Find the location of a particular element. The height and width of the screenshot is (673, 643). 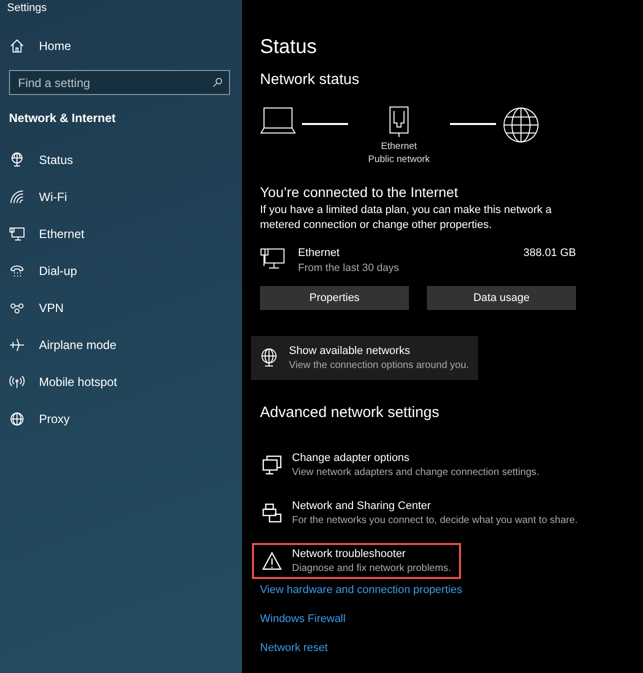

ethernet-port-icon is located at coordinates (399, 123).